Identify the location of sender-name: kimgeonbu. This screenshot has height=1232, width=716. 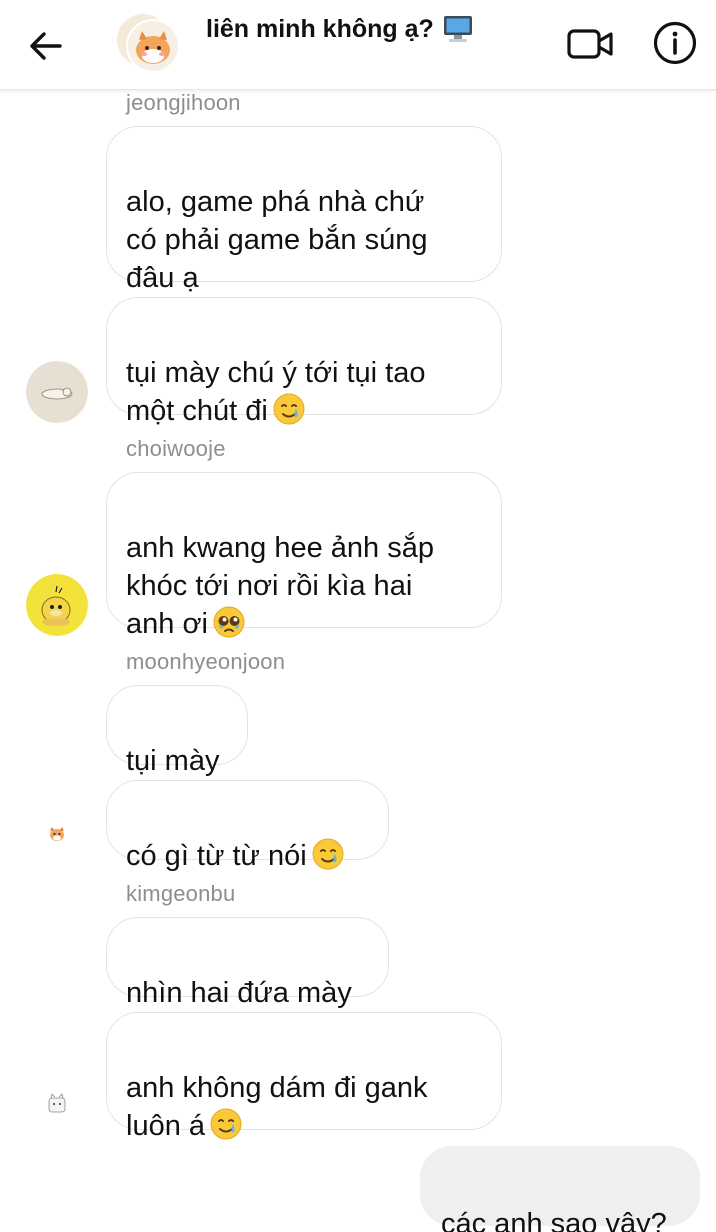
(181, 893).